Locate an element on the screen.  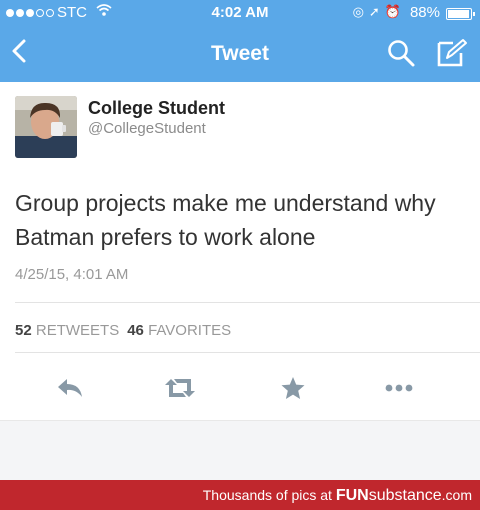
retweet-icon is located at coordinates (180, 388).